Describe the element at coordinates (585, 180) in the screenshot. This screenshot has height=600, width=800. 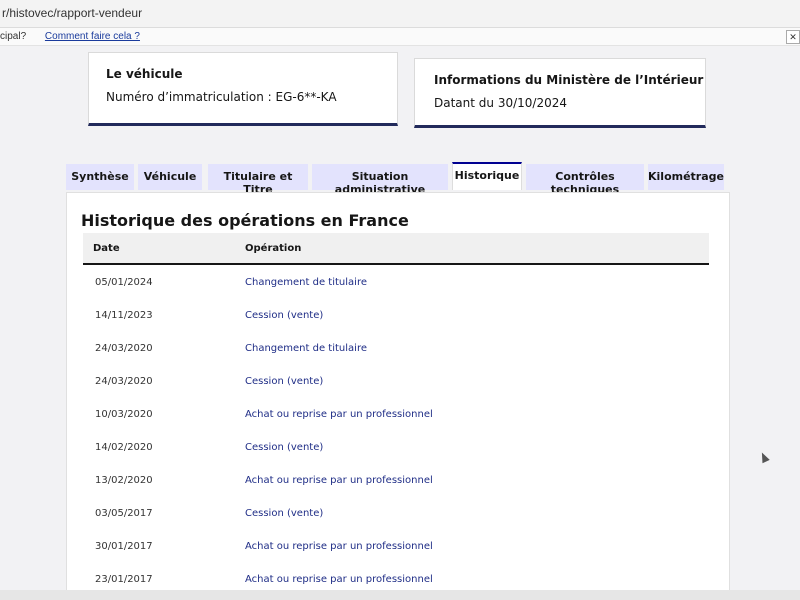
I see `tab-controles: Contrôles techniques` at that location.